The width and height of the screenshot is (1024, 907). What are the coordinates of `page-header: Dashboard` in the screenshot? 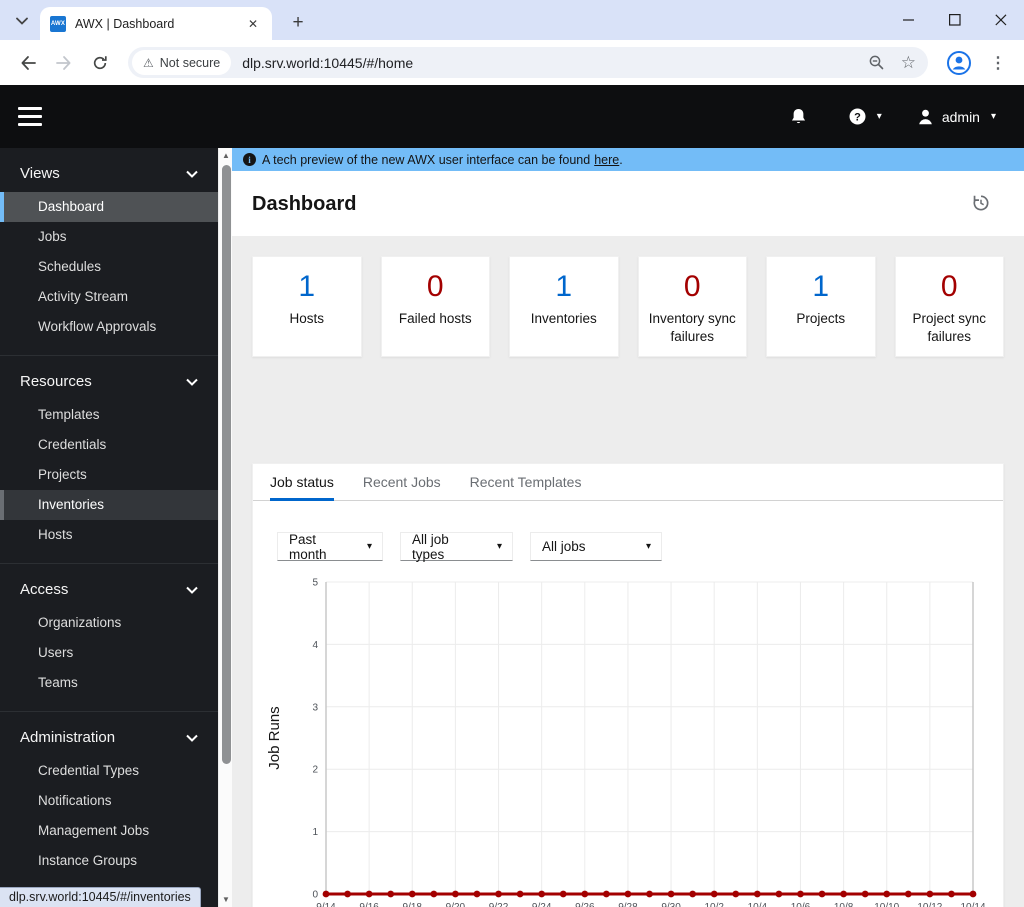 It's located at (628, 203).